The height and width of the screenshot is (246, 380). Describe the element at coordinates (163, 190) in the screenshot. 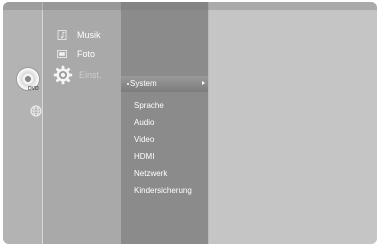

I see `submenu-item-kindersicherung: Kindersicherung` at that location.